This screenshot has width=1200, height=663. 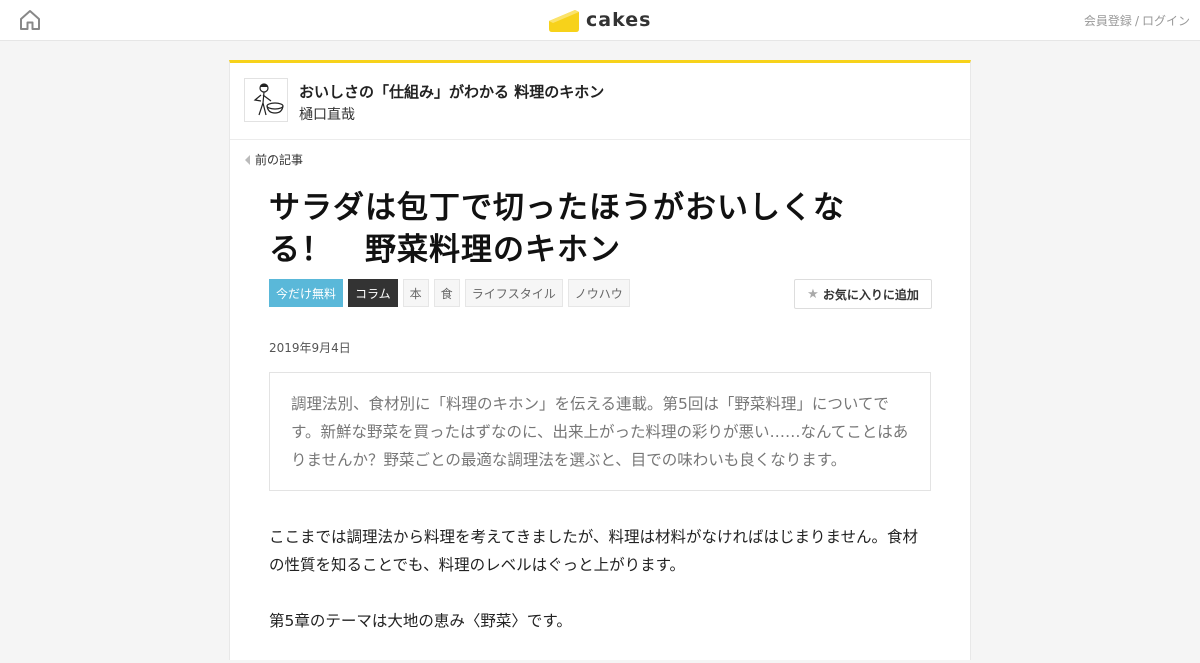 What do you see at coordinates (306, 293) in the screenshot?
I see `tag-free: 今だけ無料` at bounding box center [306, 293].